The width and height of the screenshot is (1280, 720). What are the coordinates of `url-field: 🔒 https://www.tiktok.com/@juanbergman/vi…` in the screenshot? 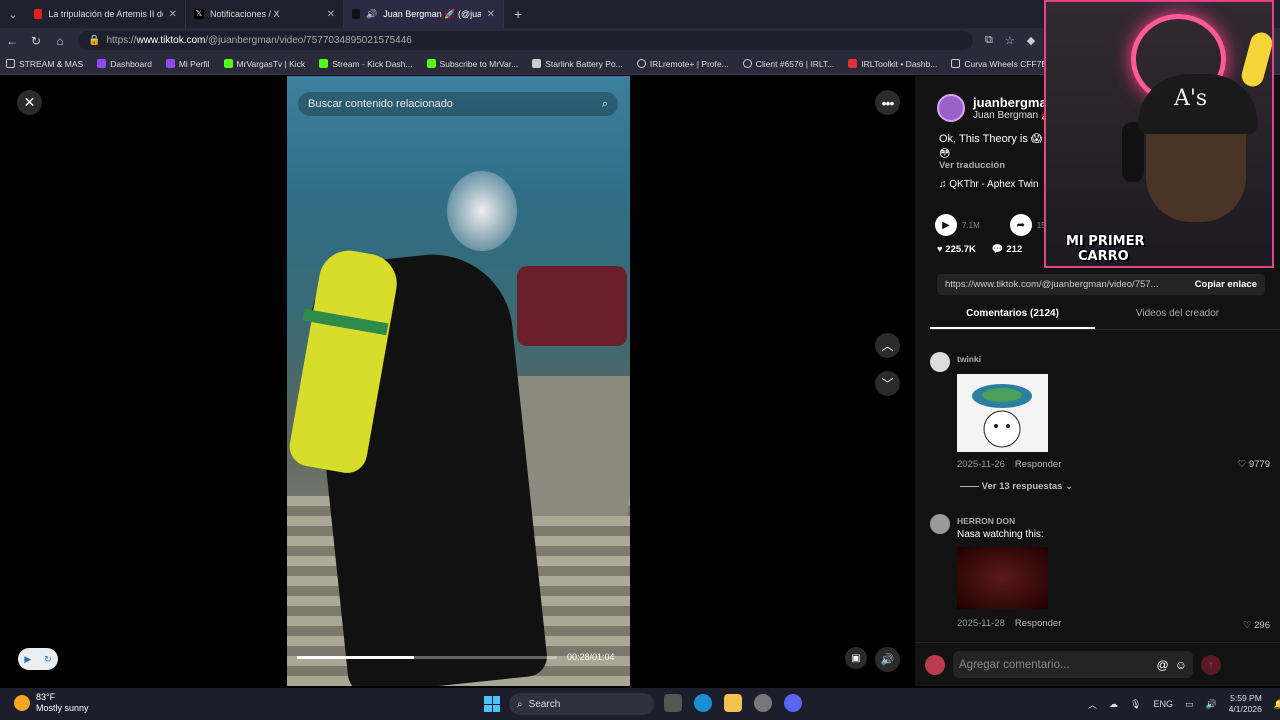 It's located at (525, 40).